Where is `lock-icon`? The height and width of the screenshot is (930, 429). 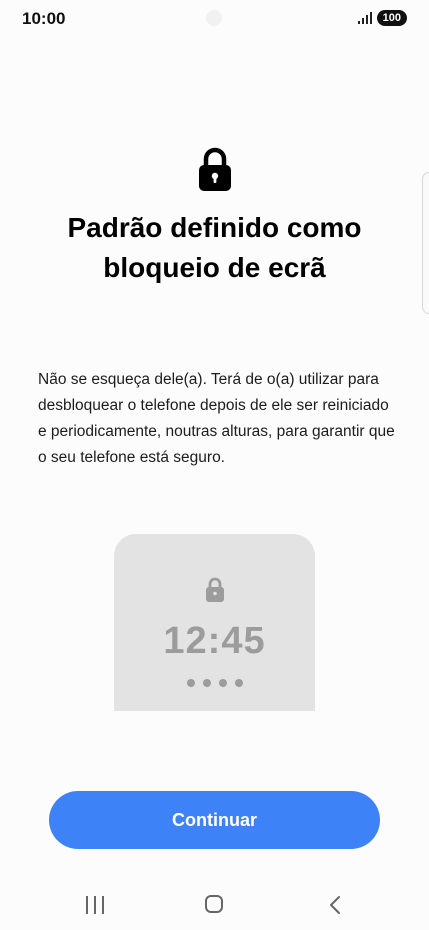 lock-icon is located at coordinates (215, 169).